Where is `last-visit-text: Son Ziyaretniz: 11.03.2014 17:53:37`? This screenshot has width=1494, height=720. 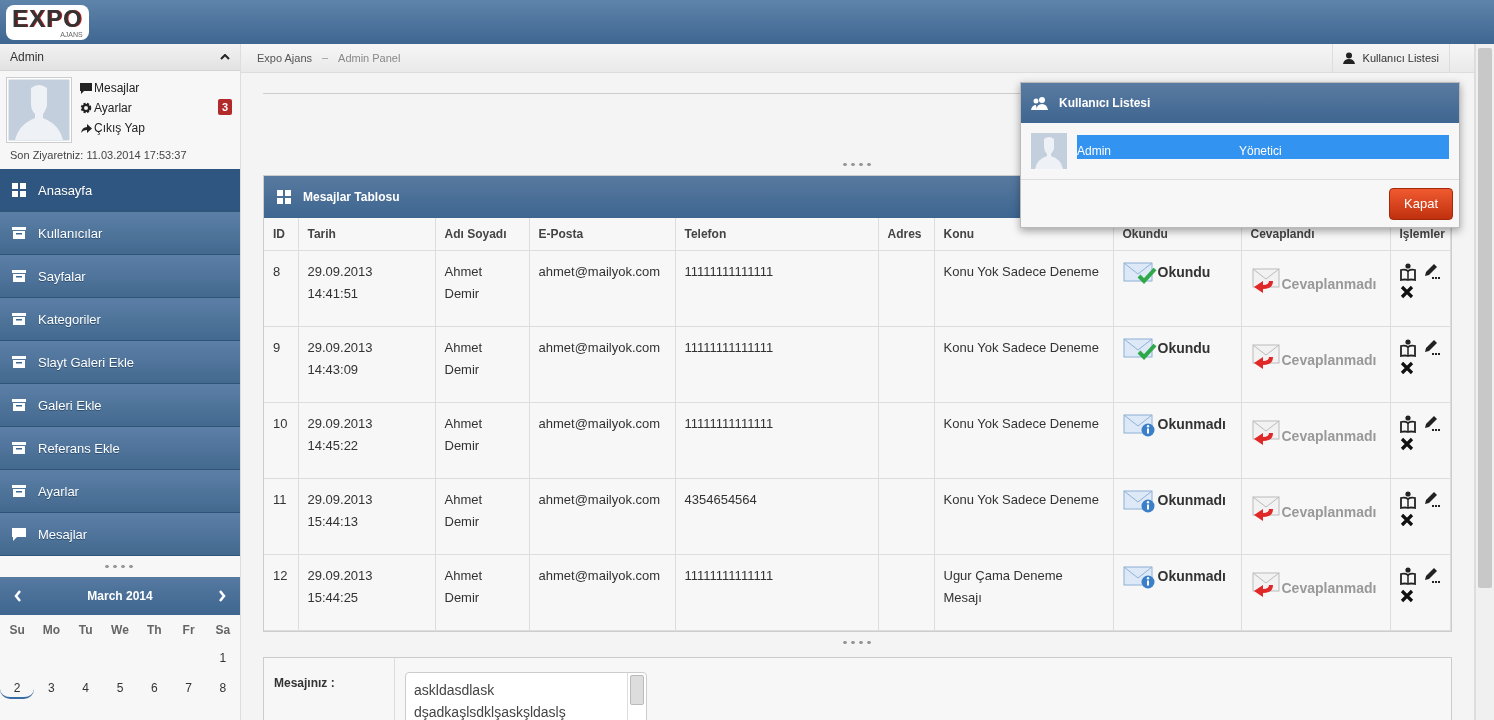 last-visit-text: Son Ziyaretniz: 11.03.2014 17:53:37 is located at coordinates (98, 155).